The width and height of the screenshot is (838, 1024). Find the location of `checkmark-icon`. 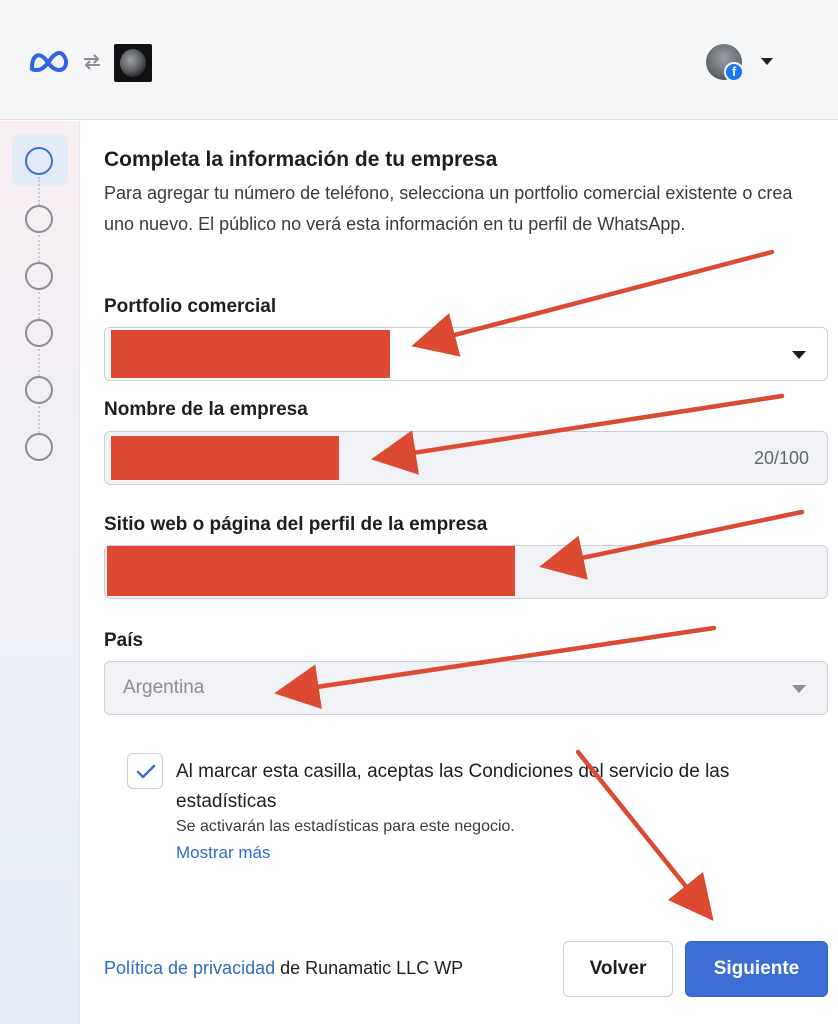

checkmark-icon is located at coordinates (146, 771).